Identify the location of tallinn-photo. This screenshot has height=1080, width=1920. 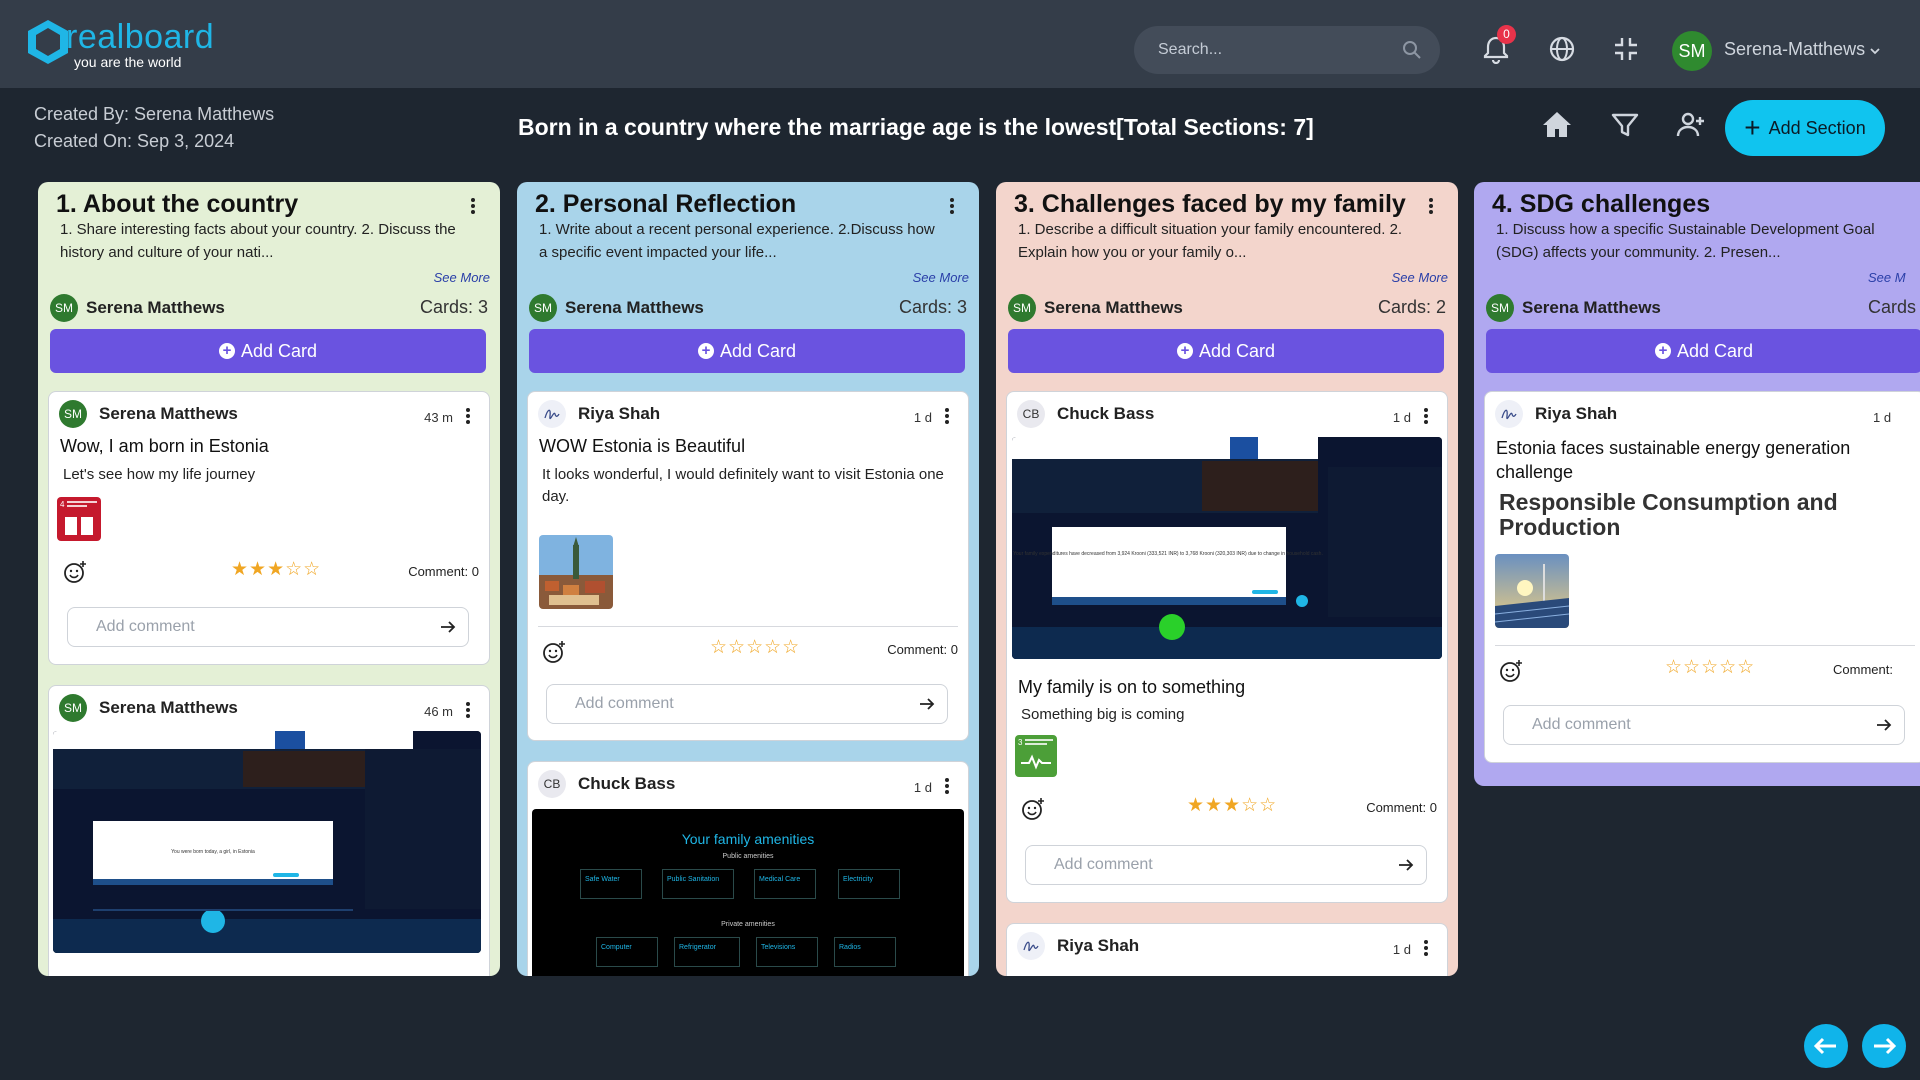
(576, 572).